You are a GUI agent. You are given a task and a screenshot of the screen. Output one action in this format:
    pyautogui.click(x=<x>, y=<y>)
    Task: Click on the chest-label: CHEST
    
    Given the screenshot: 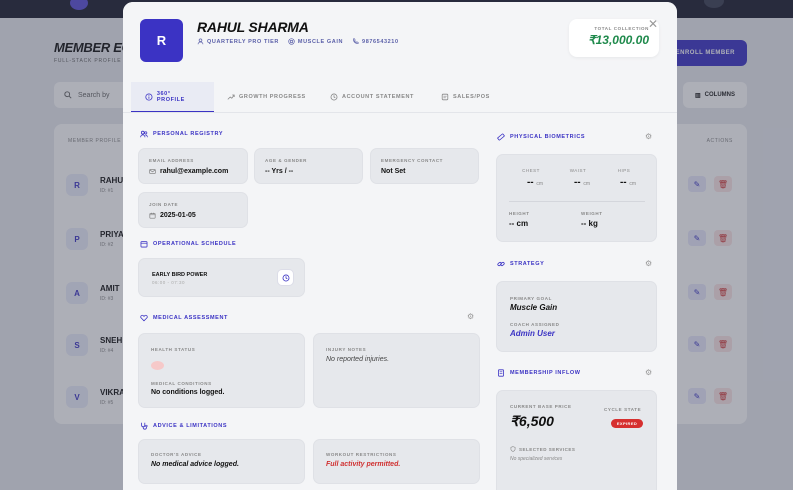 What is the action you would take?
    pyautogui.click(x=531, y=170)
    